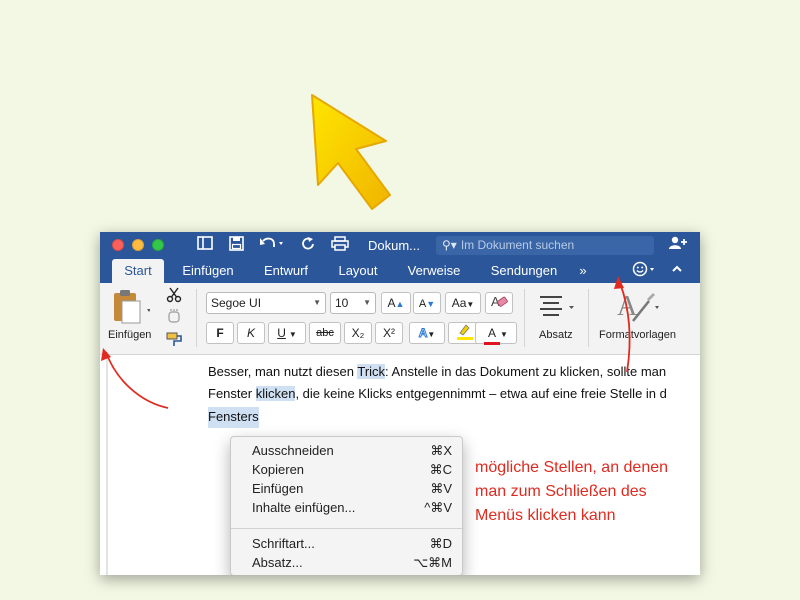  What do you see at coordinates (572, 467) in the screenshot?
I see `annotation-line: mögliche Stellen, an denen` at bounding box center [572, 467].